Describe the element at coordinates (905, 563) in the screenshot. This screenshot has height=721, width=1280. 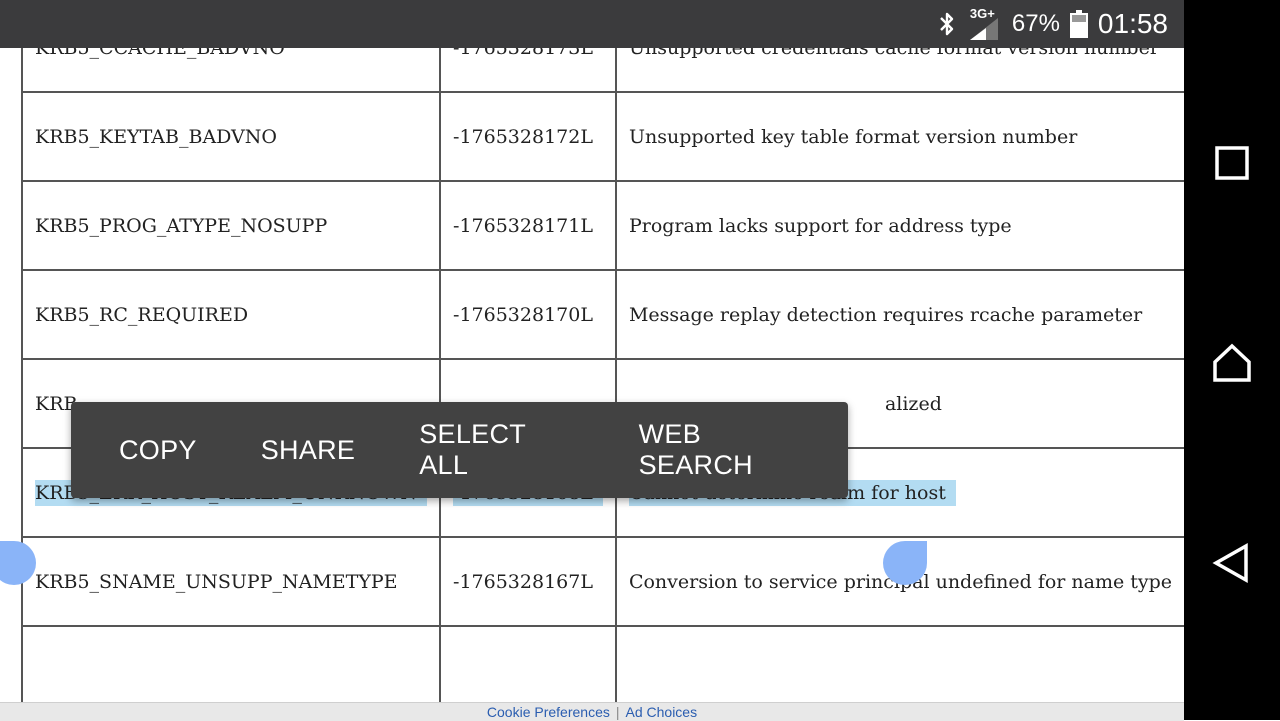
I see `selection-end-handle` at that location.